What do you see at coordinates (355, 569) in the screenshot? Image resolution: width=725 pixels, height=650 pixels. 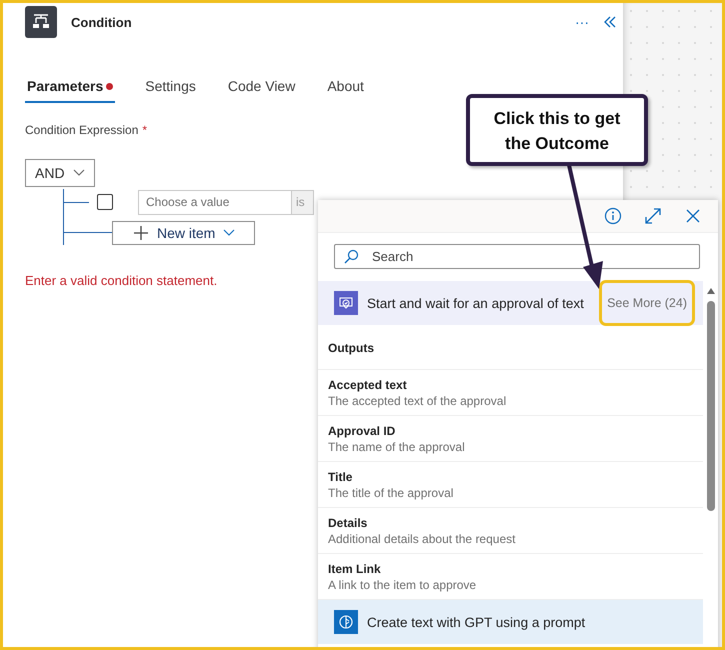 I see `item-title: Item Link` at bounding box center [355, 569].